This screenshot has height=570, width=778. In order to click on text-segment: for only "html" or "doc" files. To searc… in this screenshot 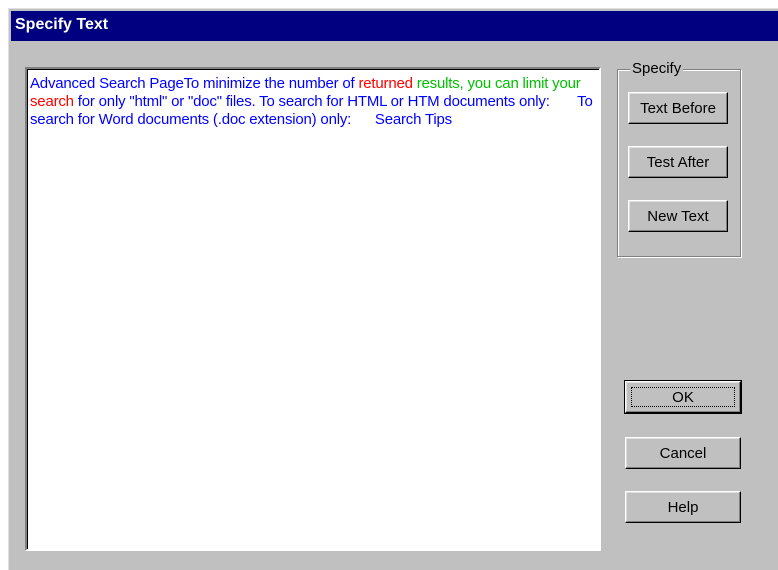, I will do `click(313, 110)`.